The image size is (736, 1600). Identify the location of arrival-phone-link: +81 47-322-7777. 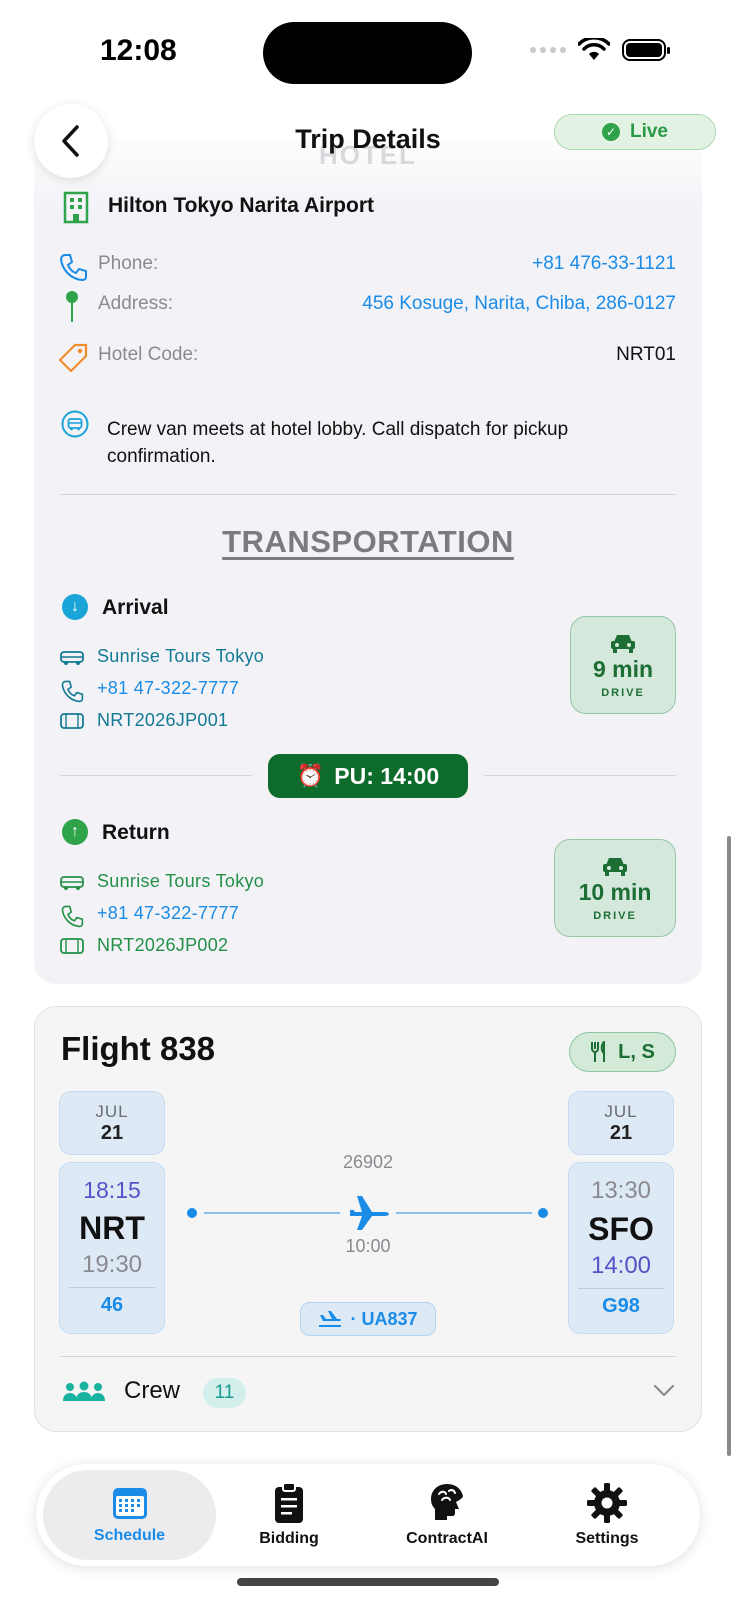
(168, 688).